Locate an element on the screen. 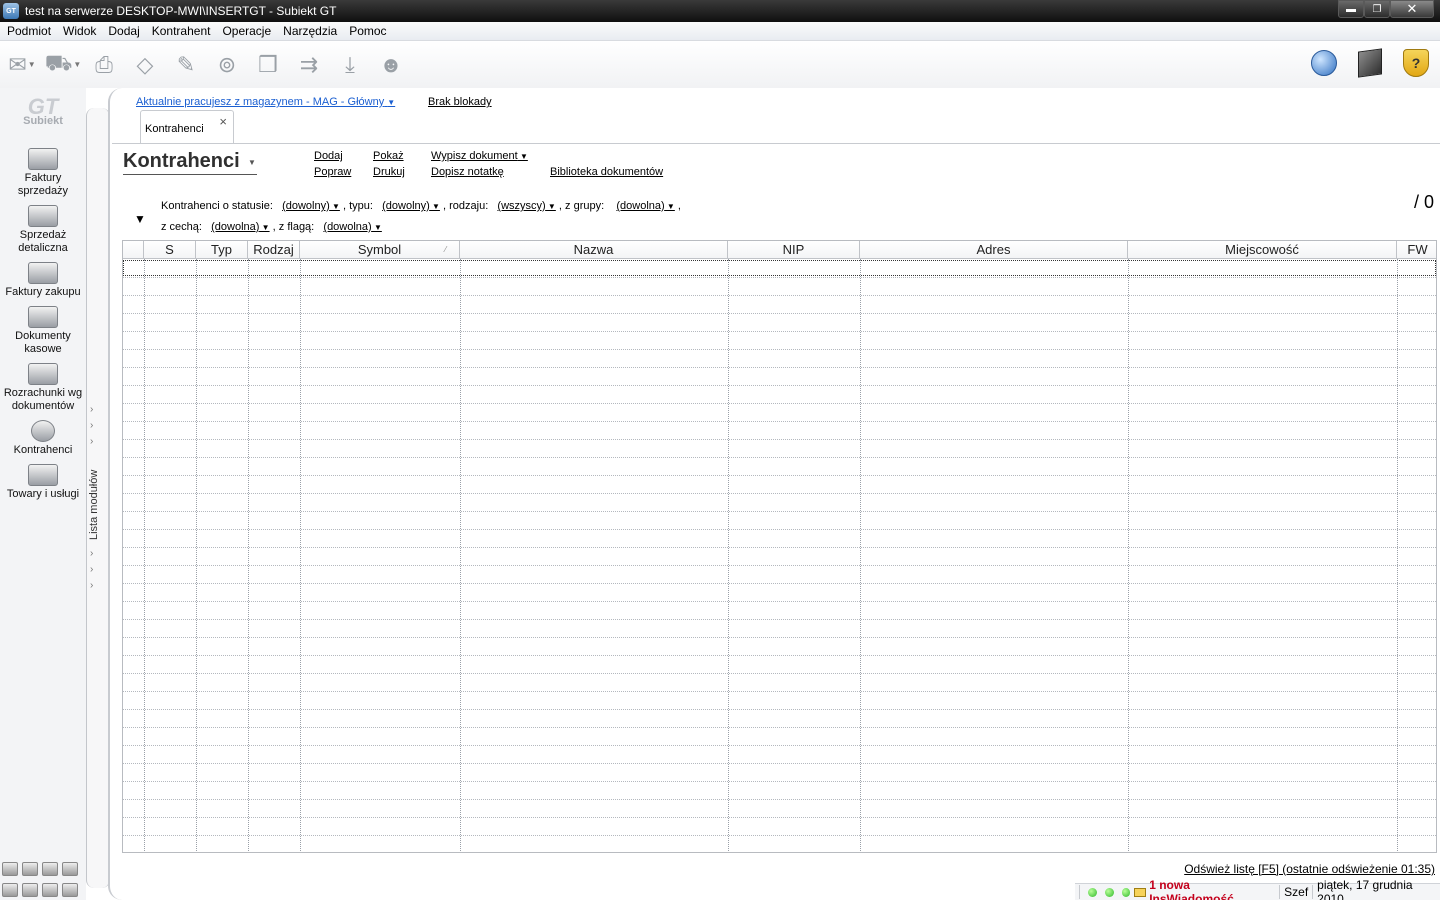 Image resolution: width=1440 pixels, height=900 pixels. chevron-down-icon: ▼ is located at coordinates (252, 162).